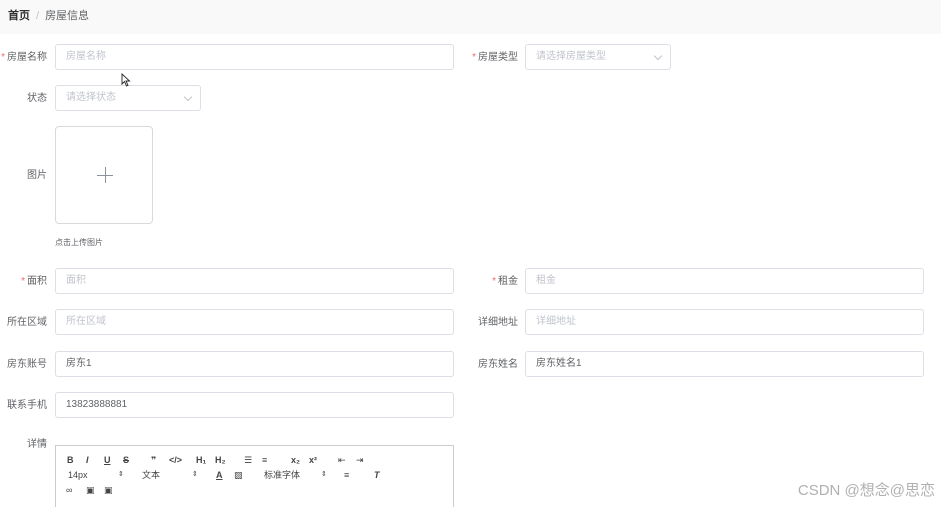 Image resolution: width=941 pixels, height=507 pixels. I want to click on phone-input: 13823888881, so click(254, 405).